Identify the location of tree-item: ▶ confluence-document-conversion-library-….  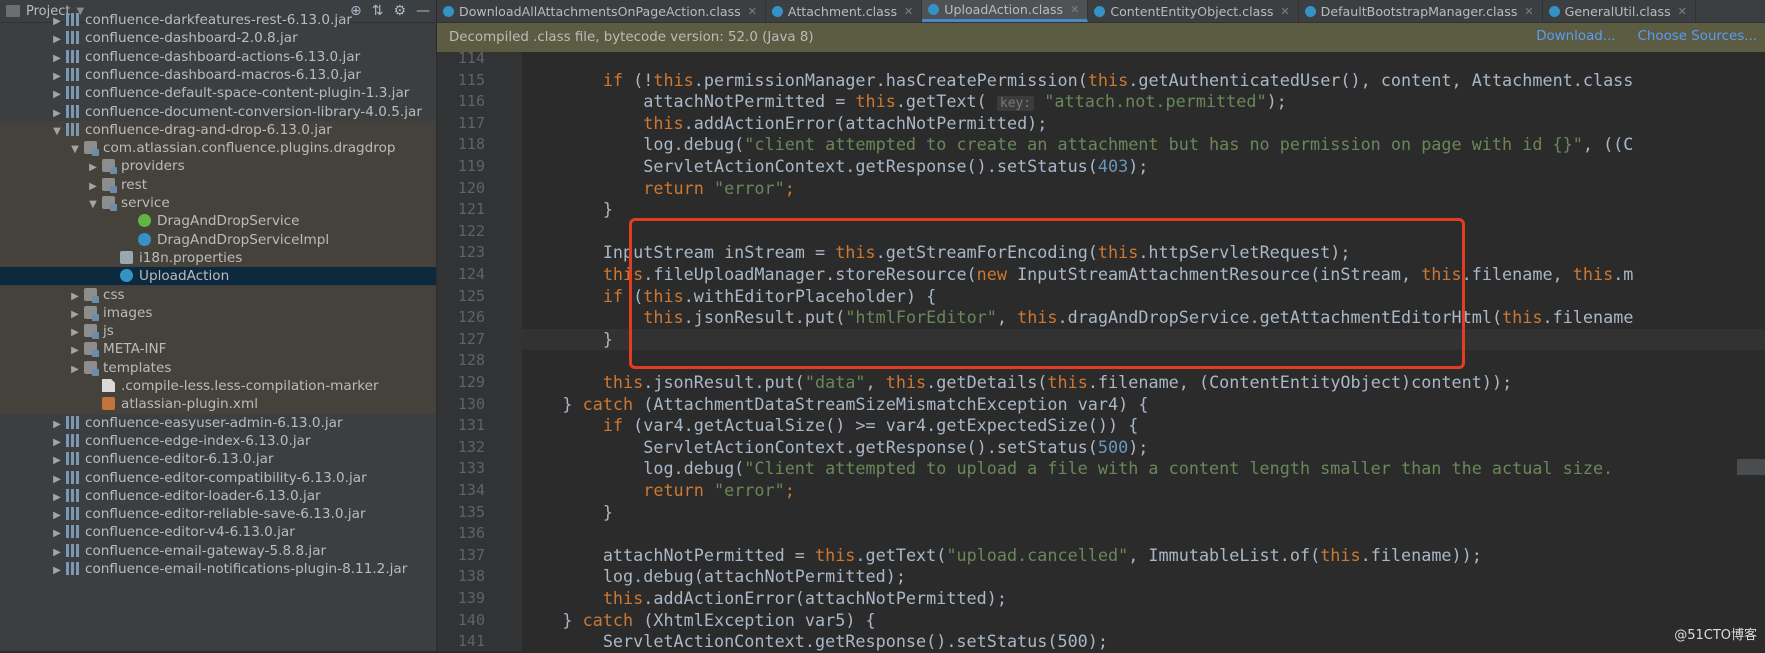
(218, 112).